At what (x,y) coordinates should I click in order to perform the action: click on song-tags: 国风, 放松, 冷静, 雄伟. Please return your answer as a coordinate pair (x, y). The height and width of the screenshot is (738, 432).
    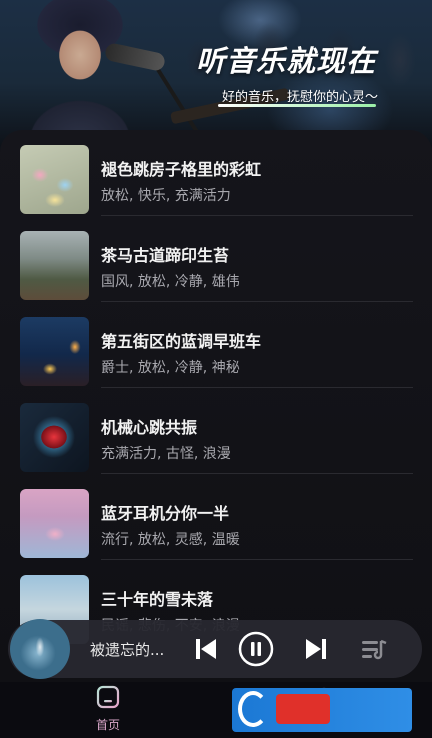
    Looking at the image, I should click on (170, 282).